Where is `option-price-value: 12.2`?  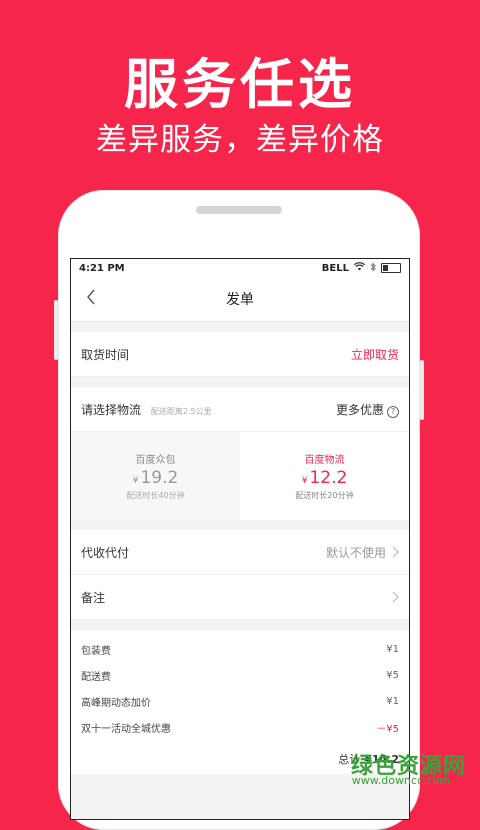 option-price-value: 12.2 is located at coordinates (328, 478).